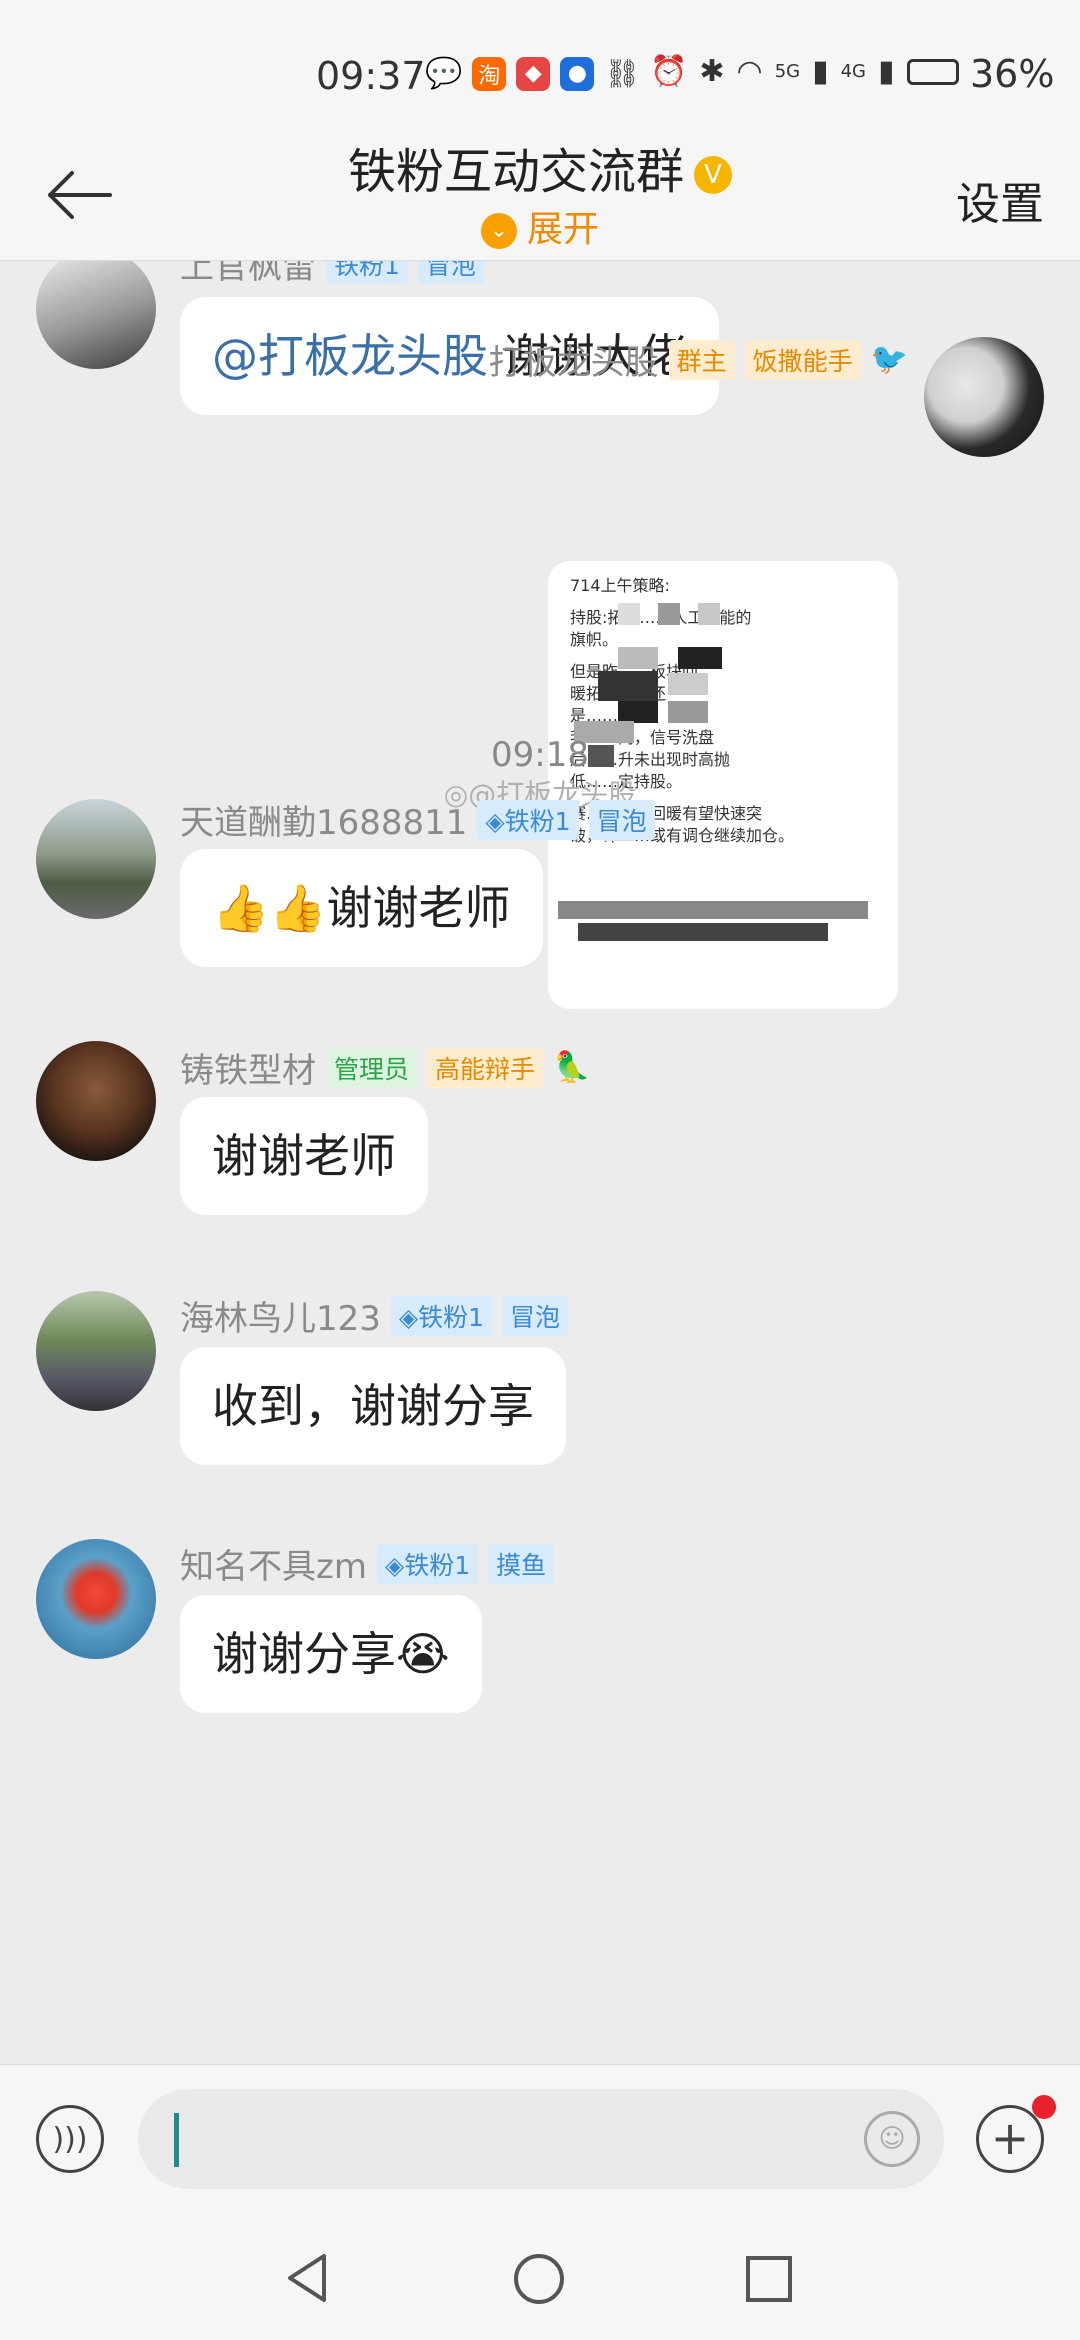  I want to click on network-4g-label: 4G, so click(853, 71).